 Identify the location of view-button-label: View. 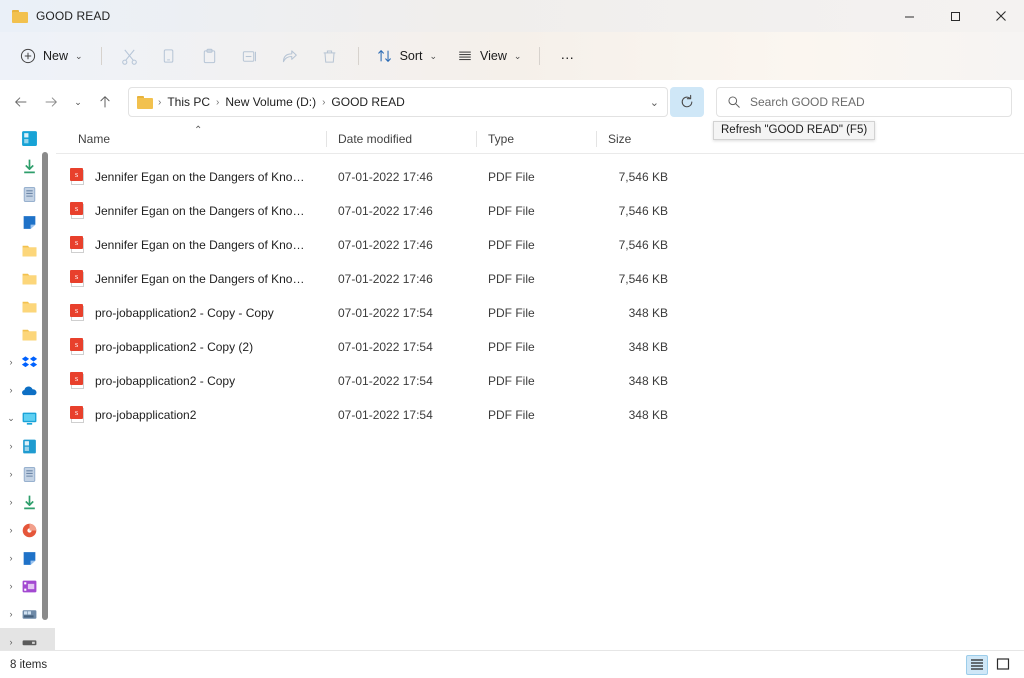
(493, 56).